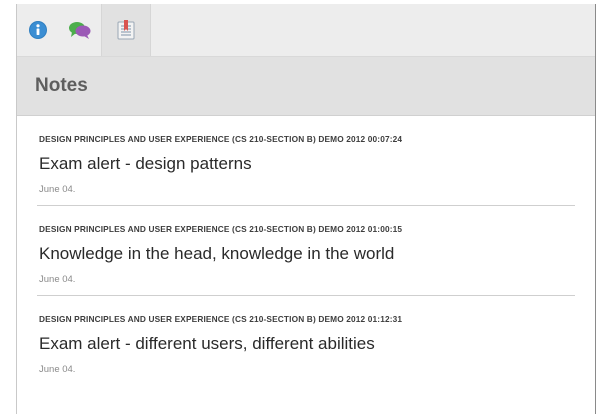 The height and width of the screenshot is (414, 600). I want to click on tab-info, so click(38, 30).